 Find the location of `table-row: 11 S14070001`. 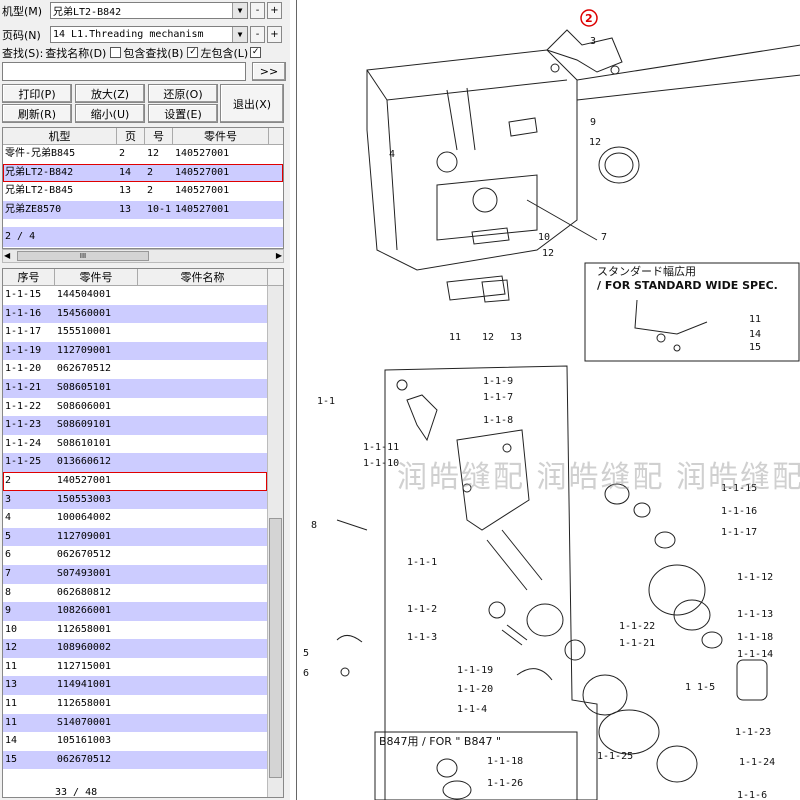

table-row: 11 S14070001 is located at coordinates (135, 723).